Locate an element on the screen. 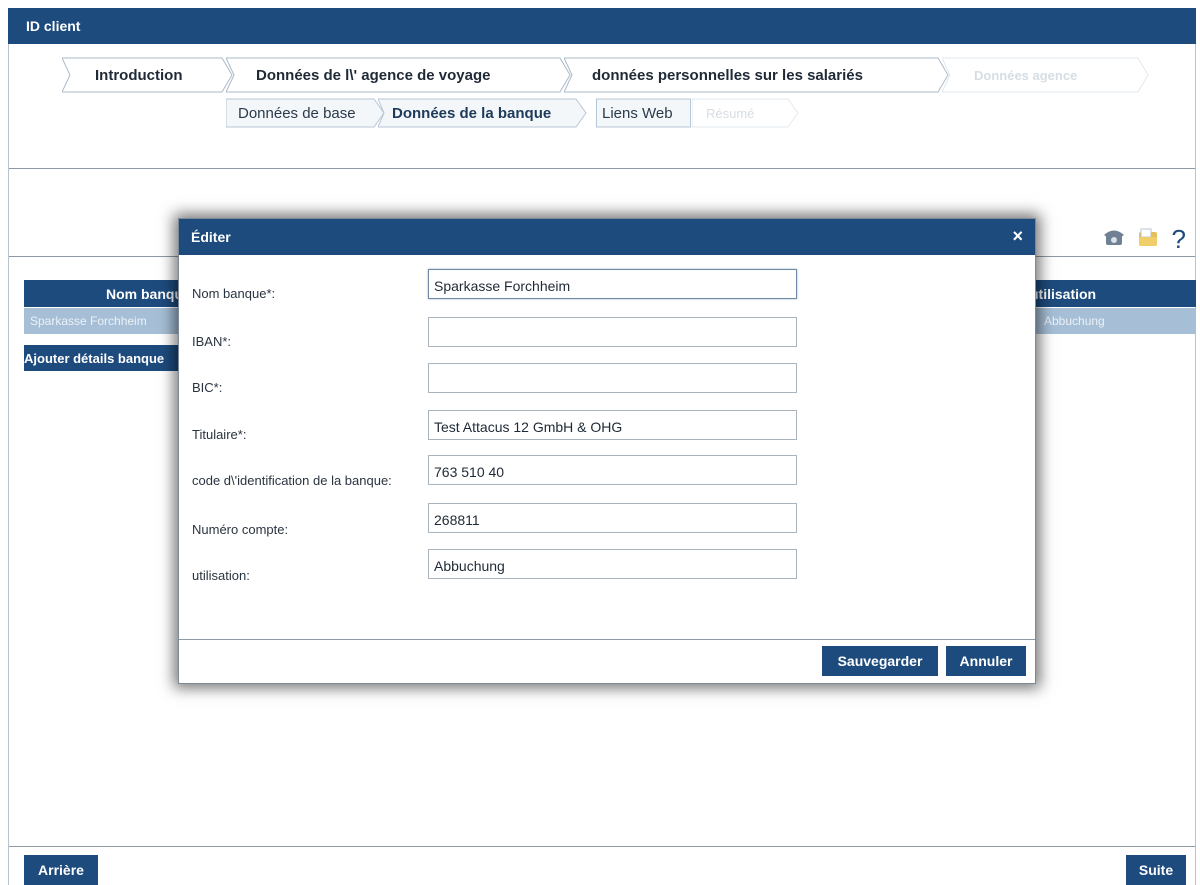  form-row-holder: Titulaire*: is located at coordinates (607, 428).